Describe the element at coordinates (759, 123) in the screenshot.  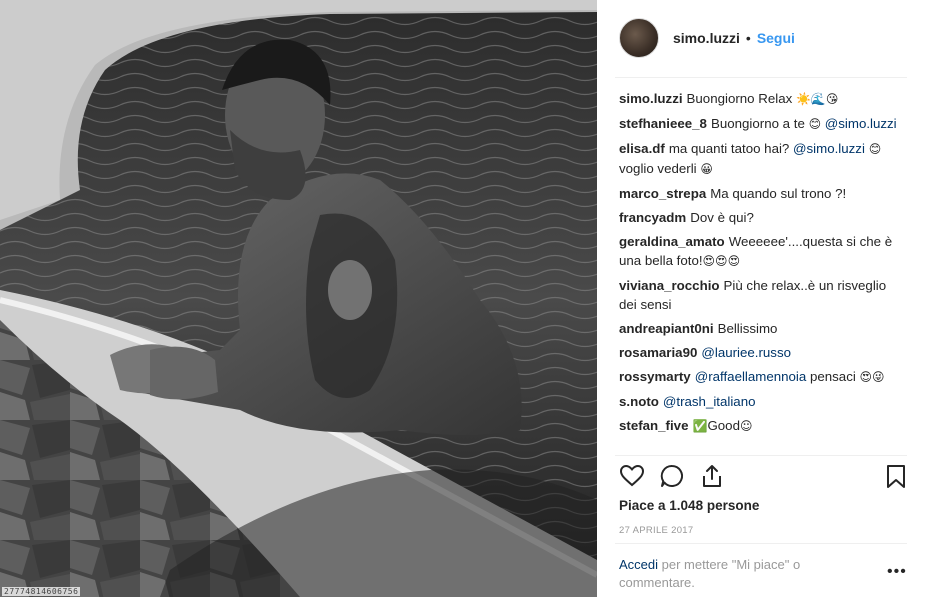
I see `comment-text: Buongiorno a te` at that location.